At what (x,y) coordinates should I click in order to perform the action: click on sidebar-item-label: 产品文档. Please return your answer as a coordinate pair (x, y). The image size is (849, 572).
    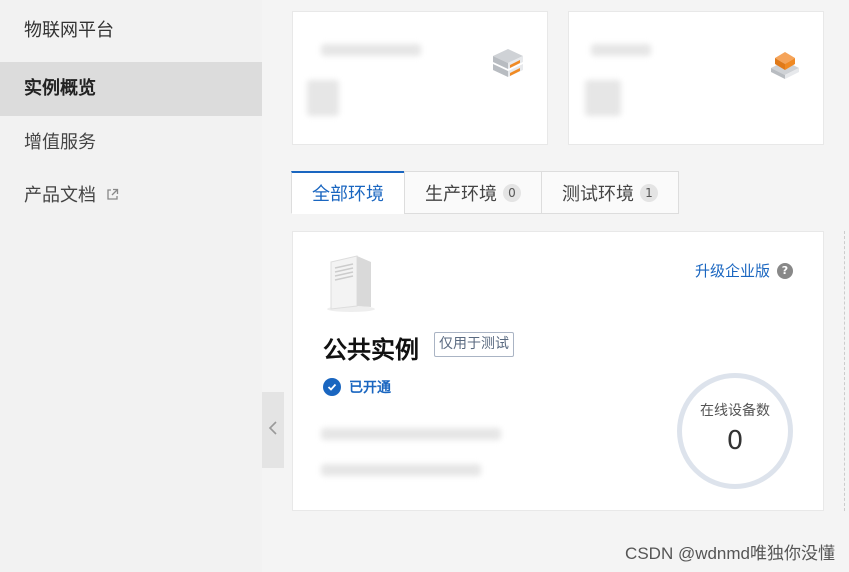
    Looking at the image, I should click on (60, 195).